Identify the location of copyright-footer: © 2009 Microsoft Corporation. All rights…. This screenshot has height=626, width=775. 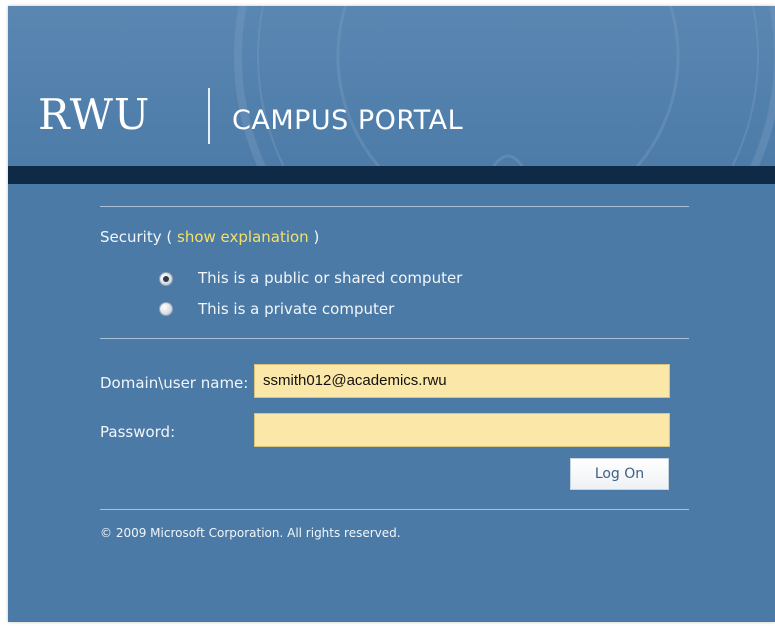
(250, 533).